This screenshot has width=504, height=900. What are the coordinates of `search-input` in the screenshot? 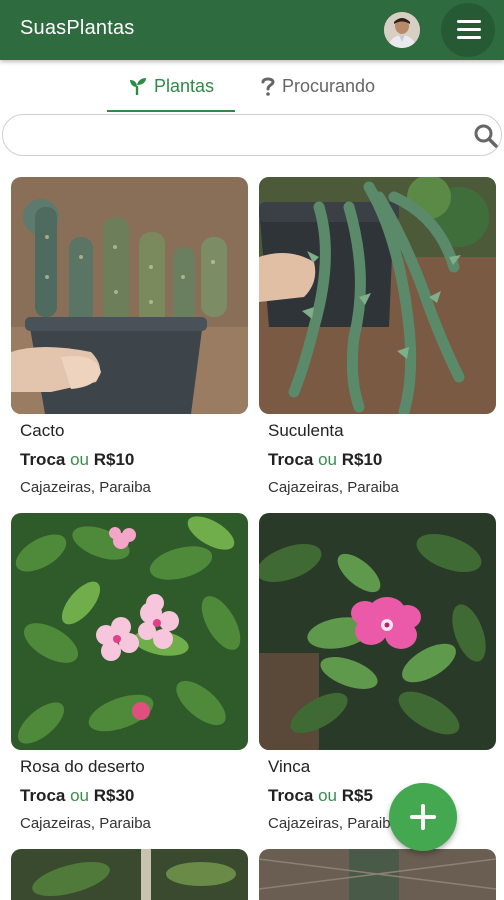 It's located at (239, 135).